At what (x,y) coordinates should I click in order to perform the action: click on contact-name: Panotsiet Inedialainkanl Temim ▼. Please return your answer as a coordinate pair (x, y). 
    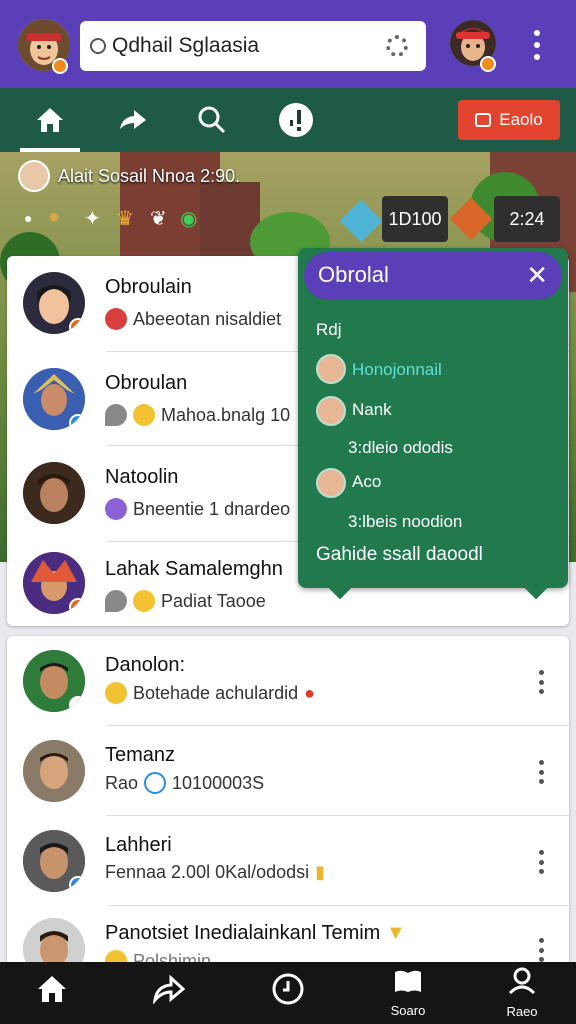
    Looking at the image, I should click on (255, 933).